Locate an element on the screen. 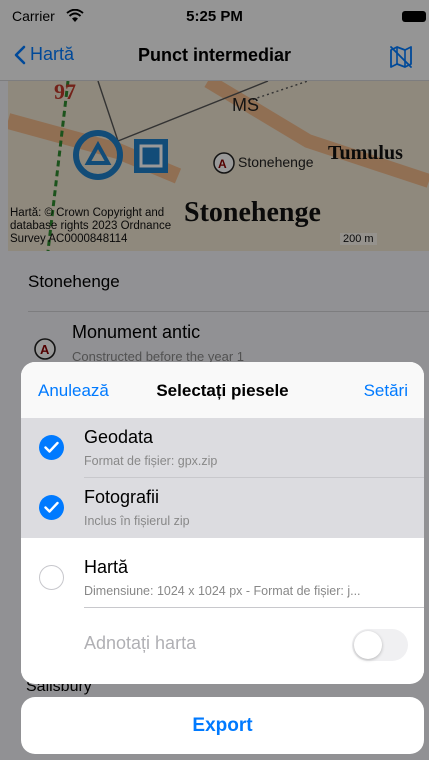 The height and width of the screenshot is (760, 429). option-title: Fotografii is located at coordinates (122, 497).